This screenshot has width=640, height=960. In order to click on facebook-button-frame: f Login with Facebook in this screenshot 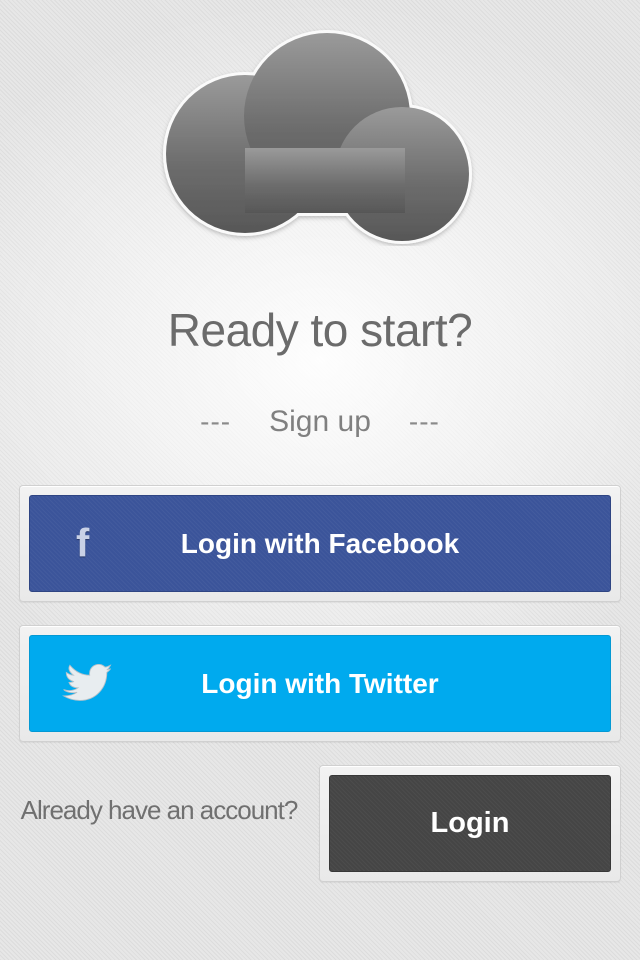, I will do `click(320, 543)`.